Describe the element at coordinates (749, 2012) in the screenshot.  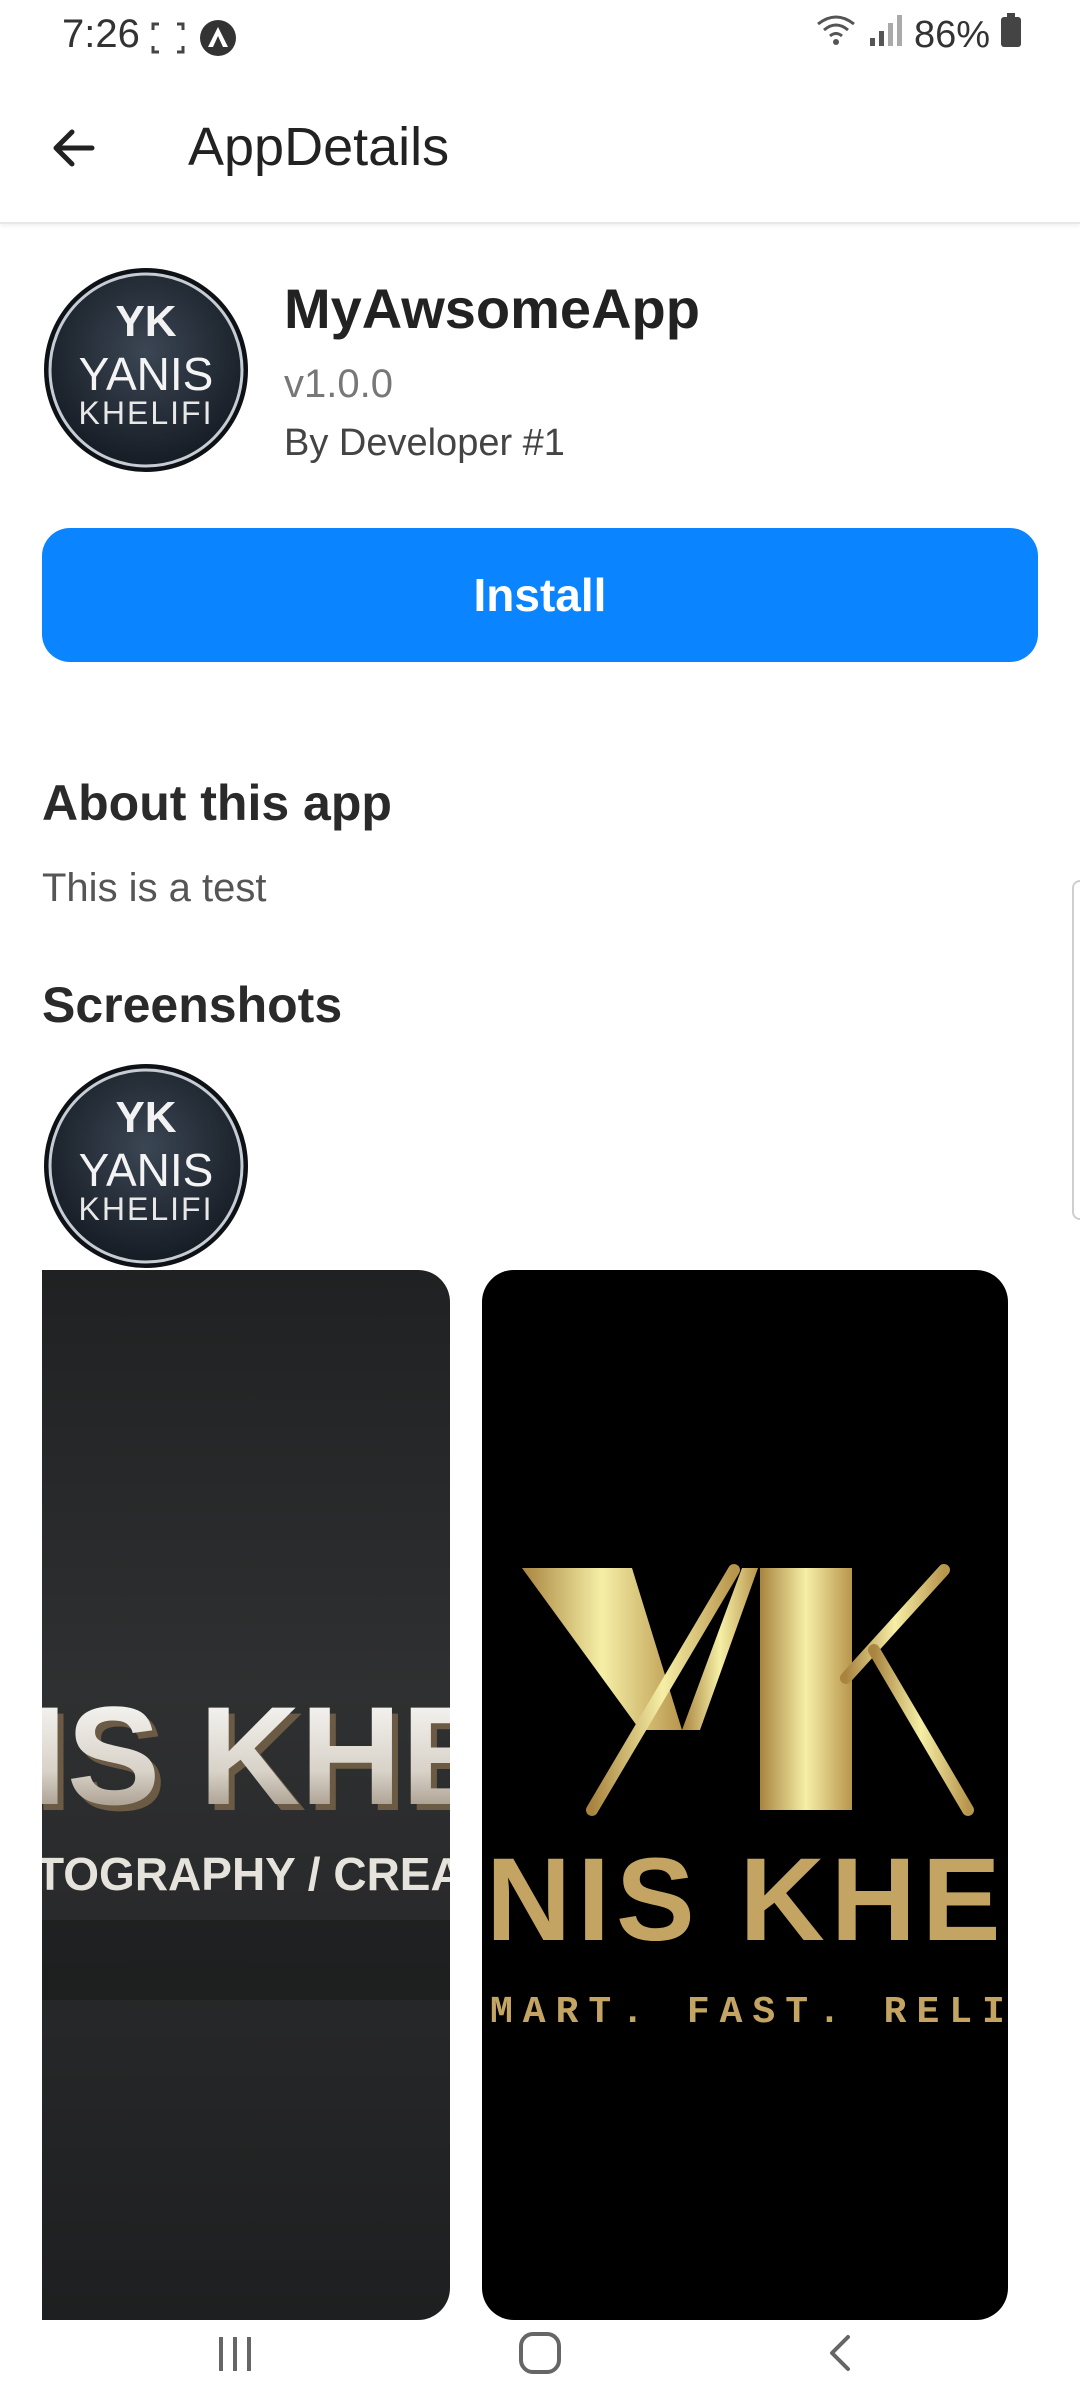
I see `shot2-subline: MART. FAST. RELIABLE` at that location.